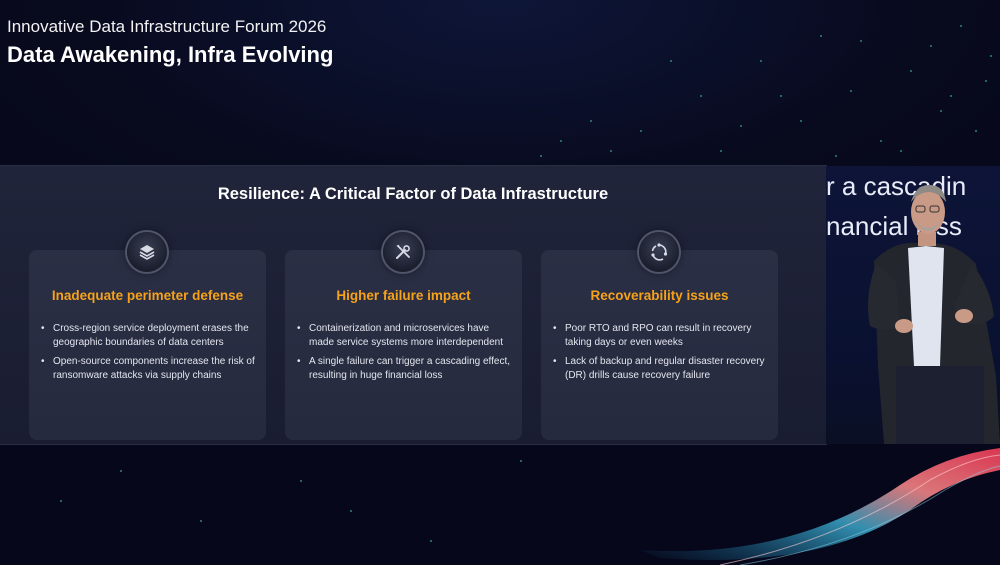 Image resolution: width=1000 pixels, height=565 pixels. Describe the element at coordinates (659, 252) in the screenshot. I see `recovery-cycle-icon` at that location.